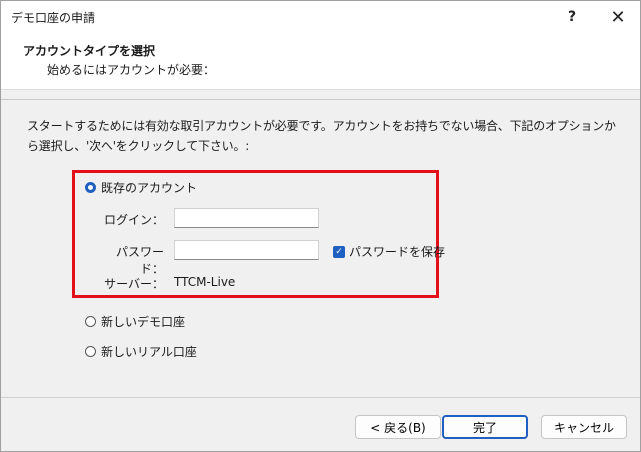 This screenshot has width=641, height=452. Describe the element at coordinates (572, 17) in the screenshot. I see `help-button: ?` at that location.